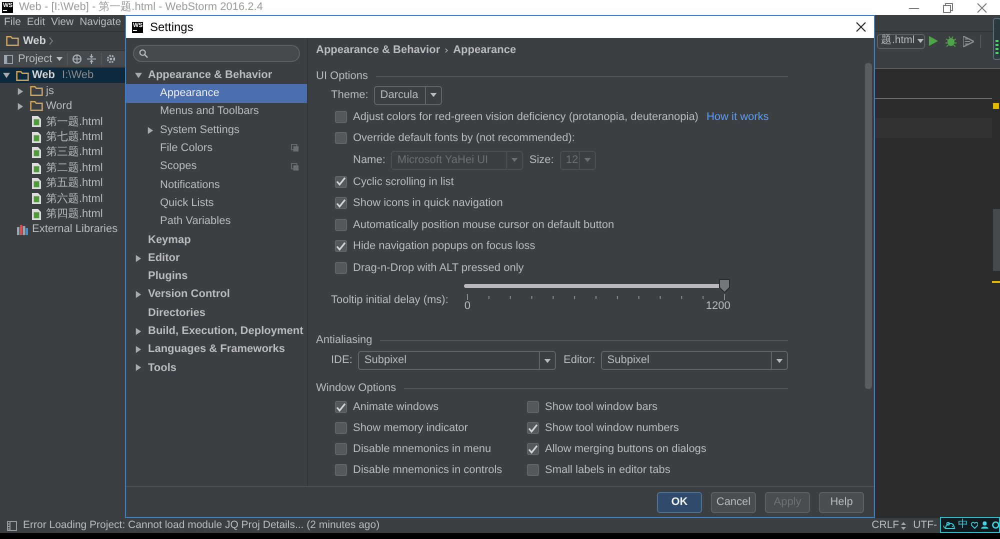  What do you see at coordinates (889, 526) in the screenshot?
I see `line-separator-widget: CRLF` at bounding box center [889, 526].